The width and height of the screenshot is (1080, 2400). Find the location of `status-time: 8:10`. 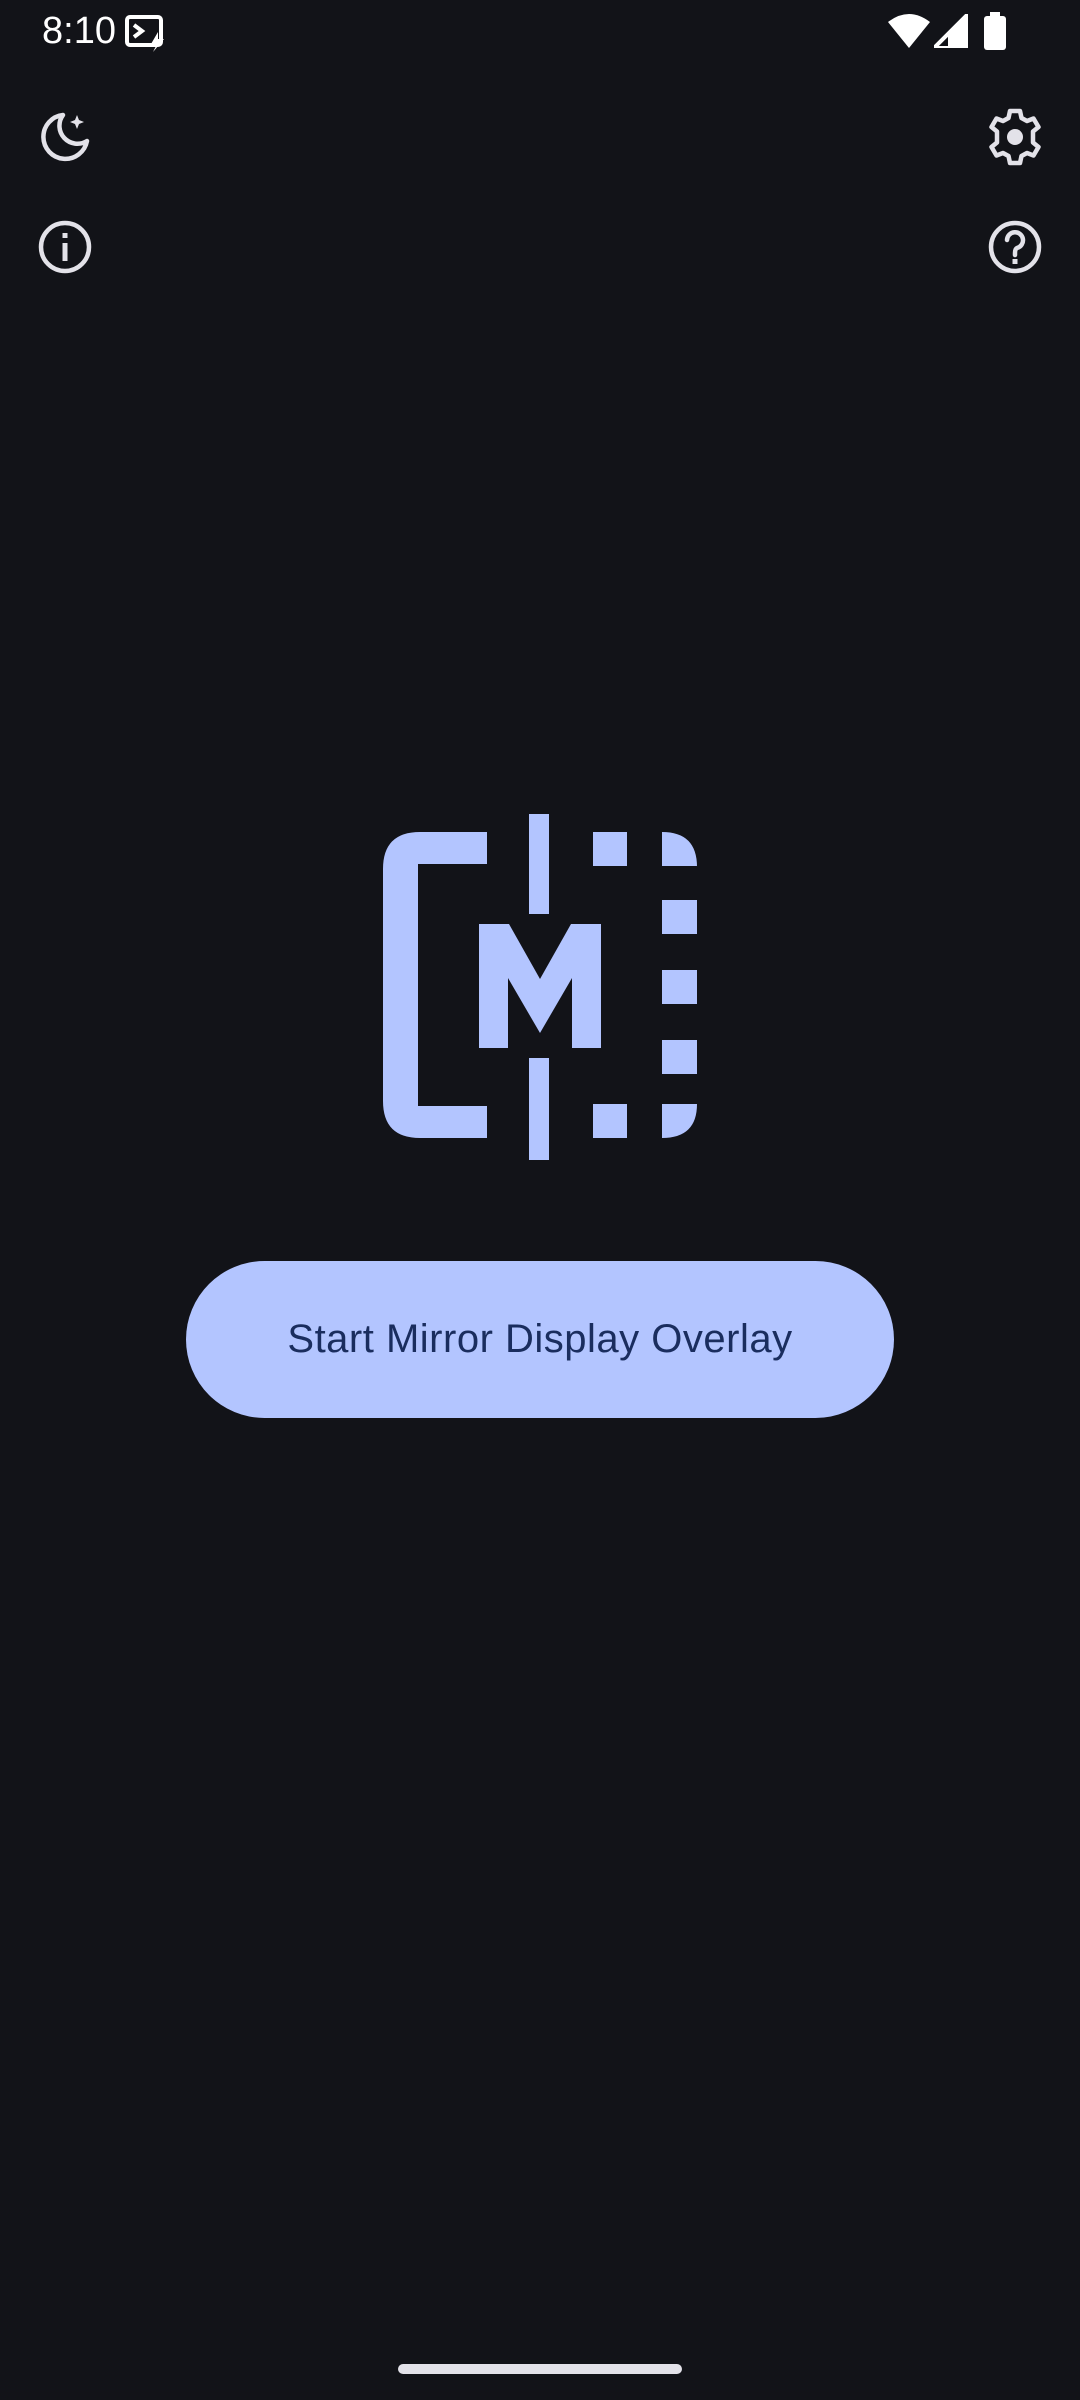

status-time: 8:10 is located at coordinates (79, 31).